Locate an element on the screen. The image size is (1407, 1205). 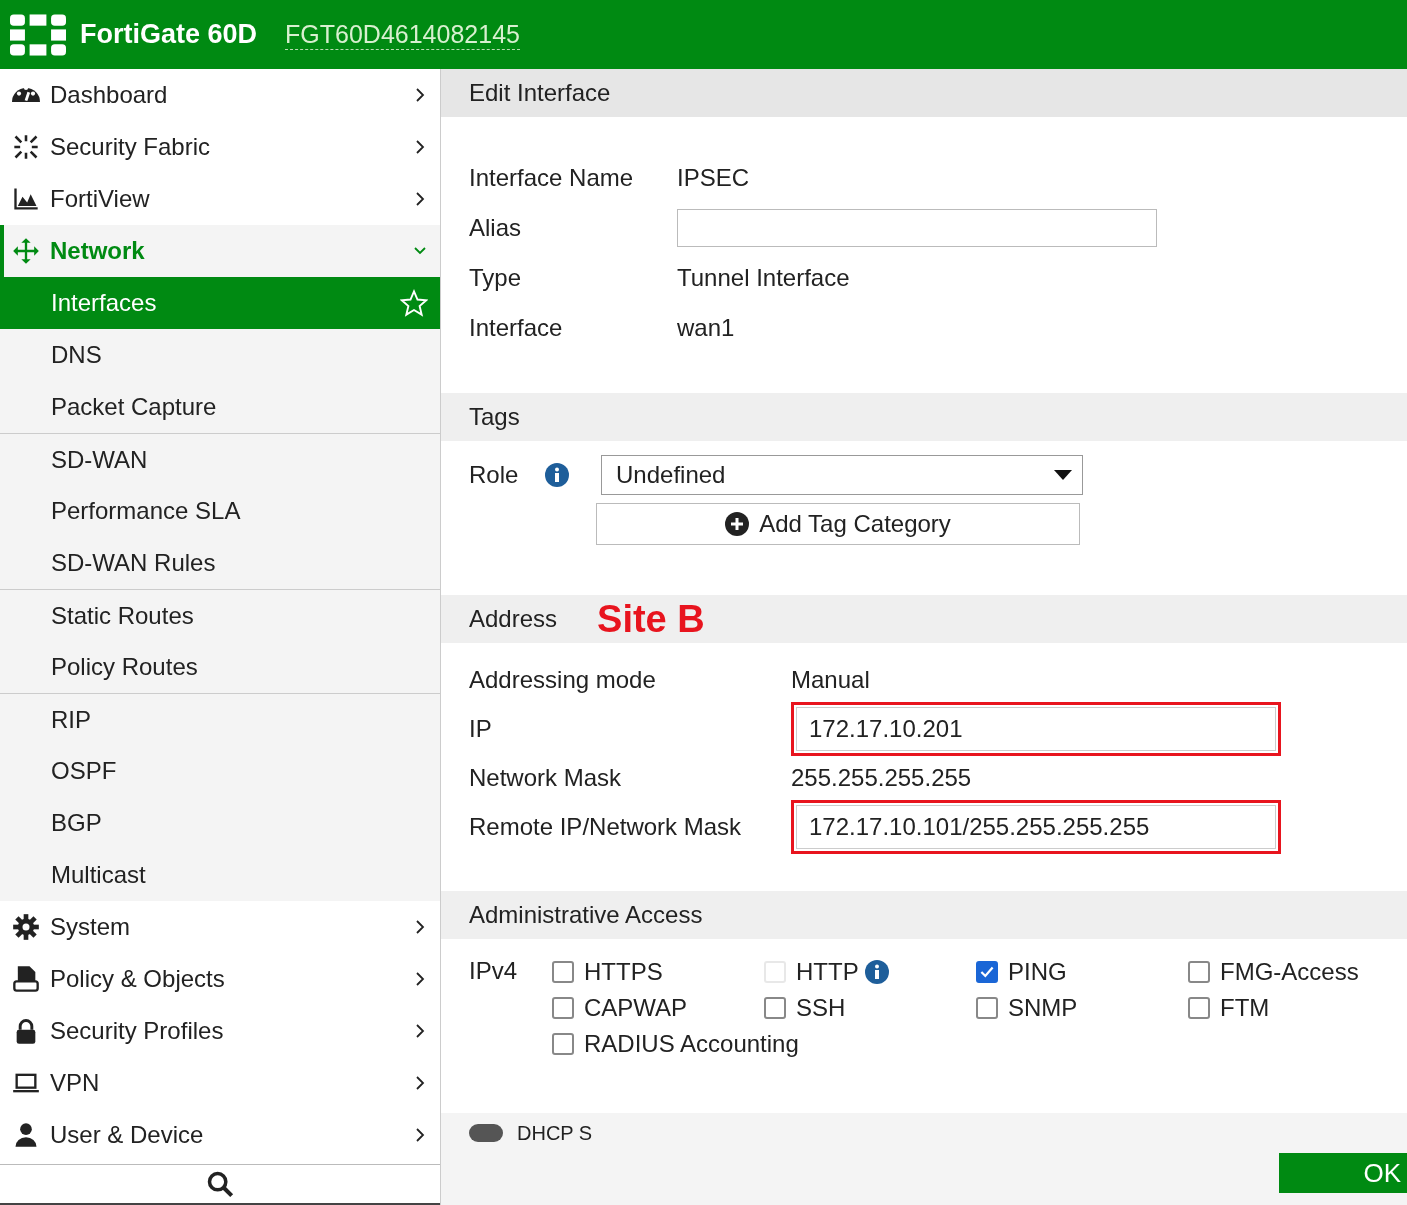
nav-item: Network is located at coordinates (220, 251).